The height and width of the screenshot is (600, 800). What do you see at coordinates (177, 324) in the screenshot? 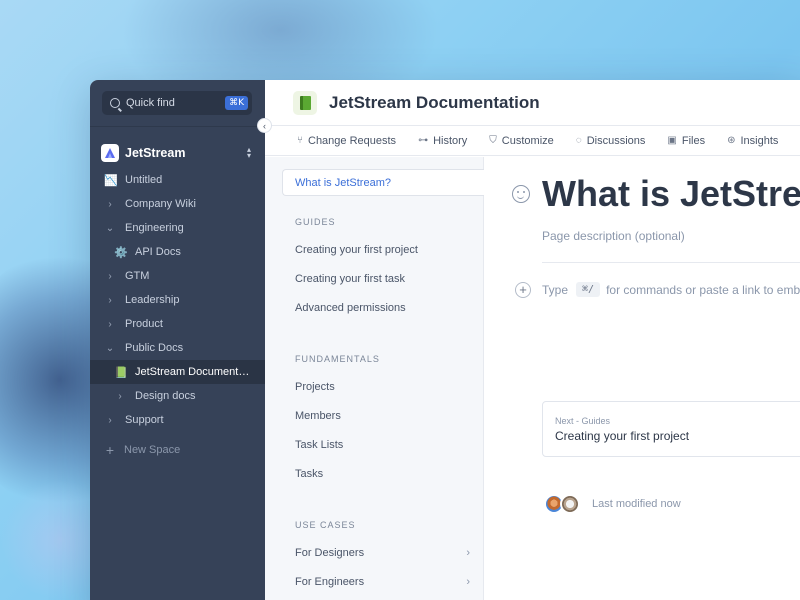
I see `sidebar-item-product: › Product` at bounding box center [177, 324].